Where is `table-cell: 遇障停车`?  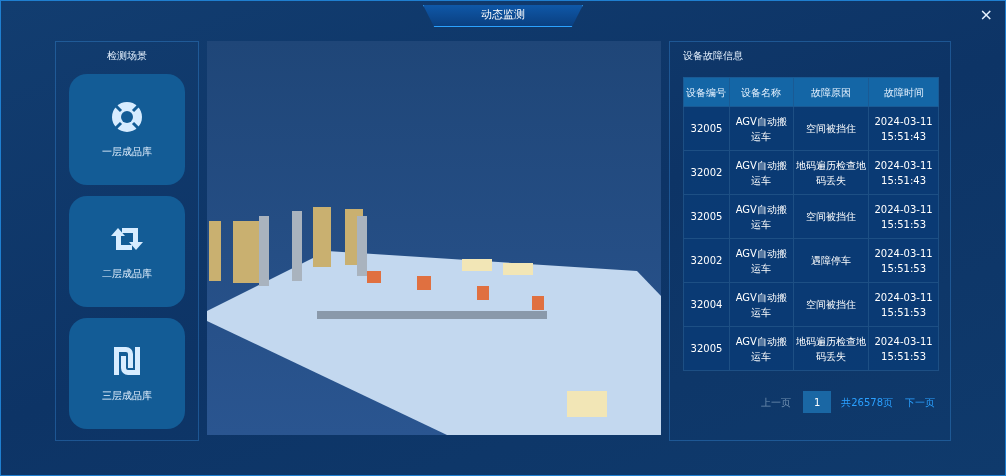 table-cell: 遇障停车 is located at coordinates (831, 260).